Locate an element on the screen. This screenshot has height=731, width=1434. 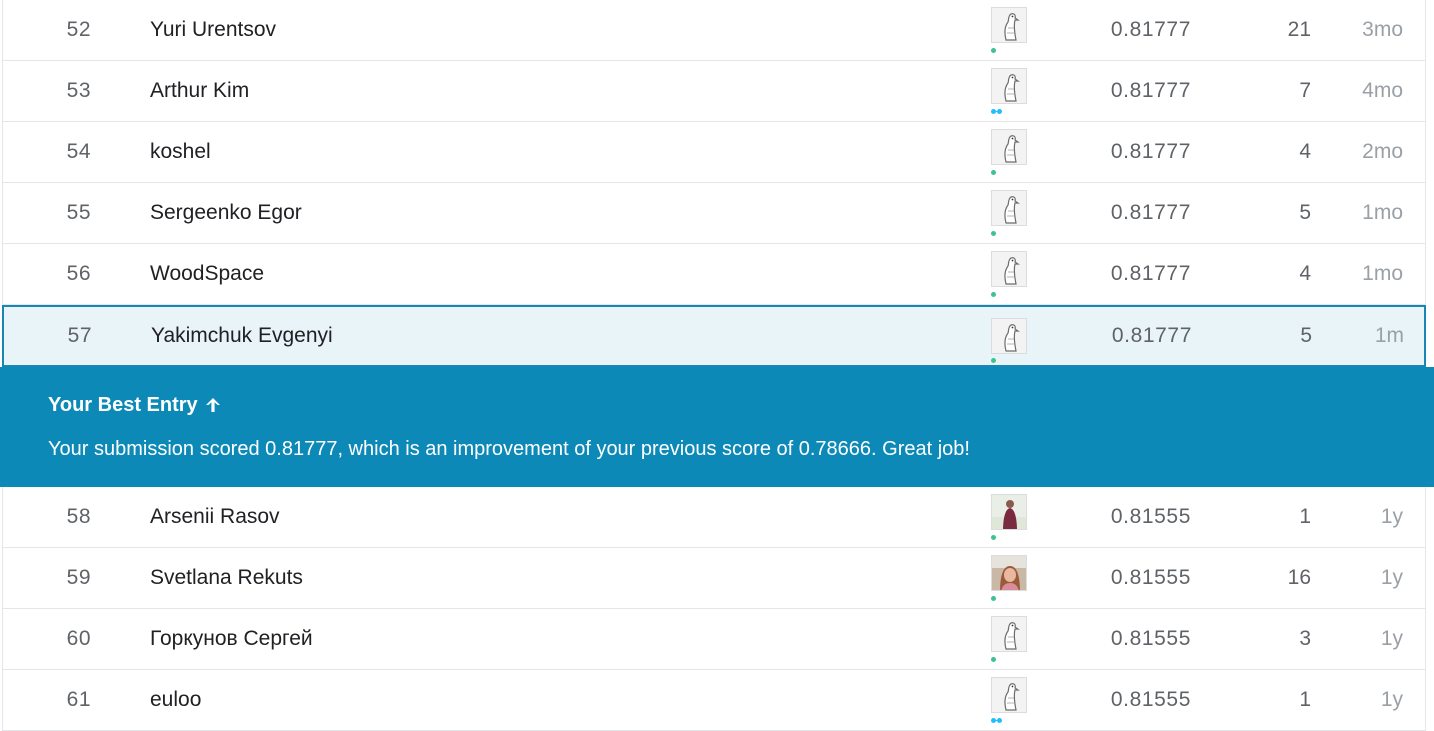
entries-cell: 21 is located at coordinates (1299, 29).